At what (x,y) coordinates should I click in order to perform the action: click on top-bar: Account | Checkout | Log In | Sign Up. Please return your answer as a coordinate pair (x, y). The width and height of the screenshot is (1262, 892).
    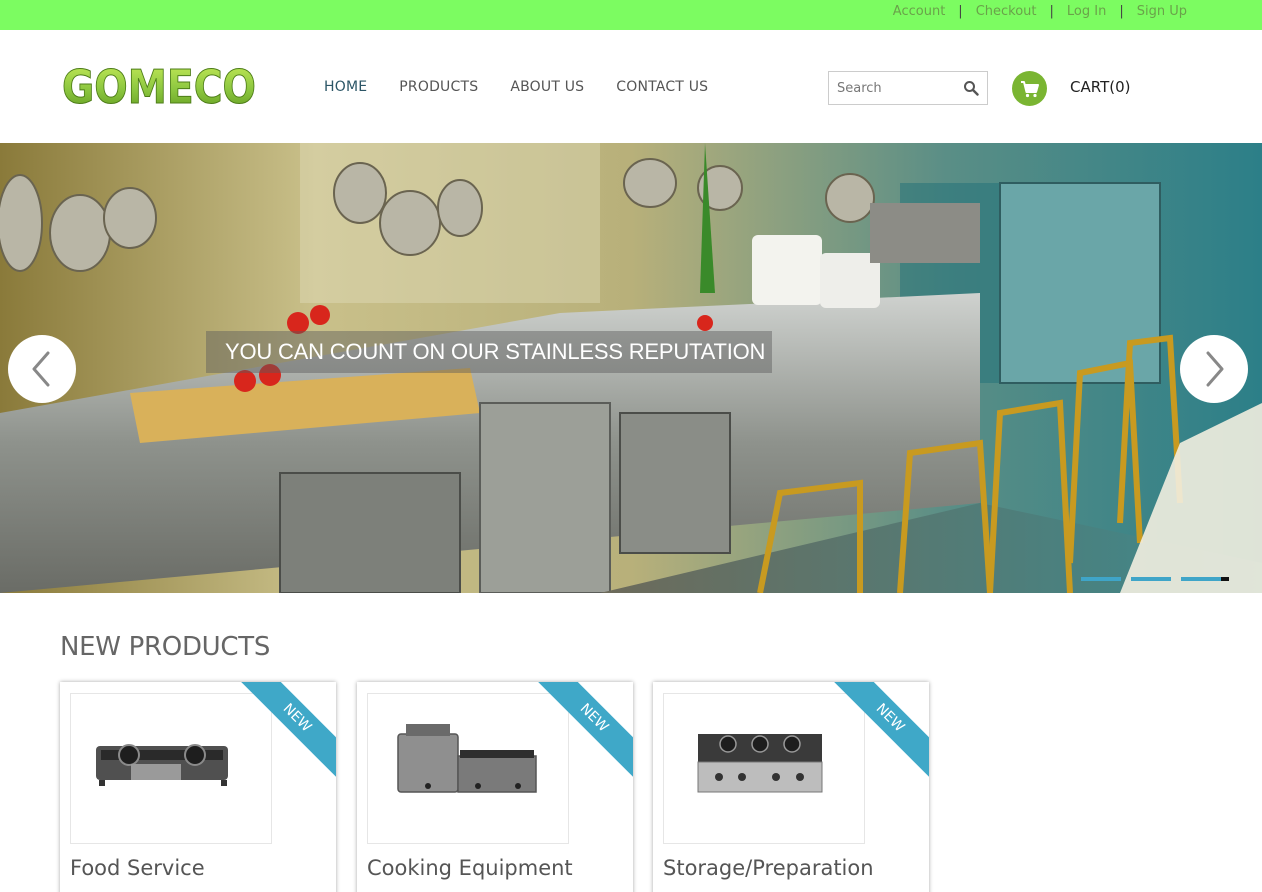
    Looking at the image, I should click on (631, 15).